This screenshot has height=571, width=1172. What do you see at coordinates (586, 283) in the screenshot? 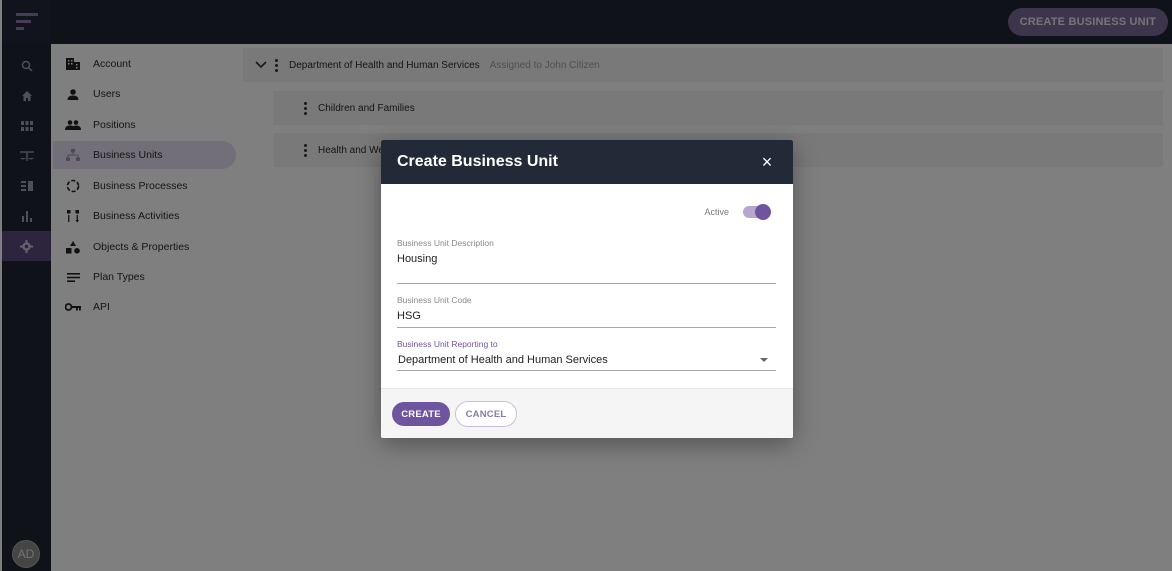
I see `description-underline` at bounding box center [586, 283].